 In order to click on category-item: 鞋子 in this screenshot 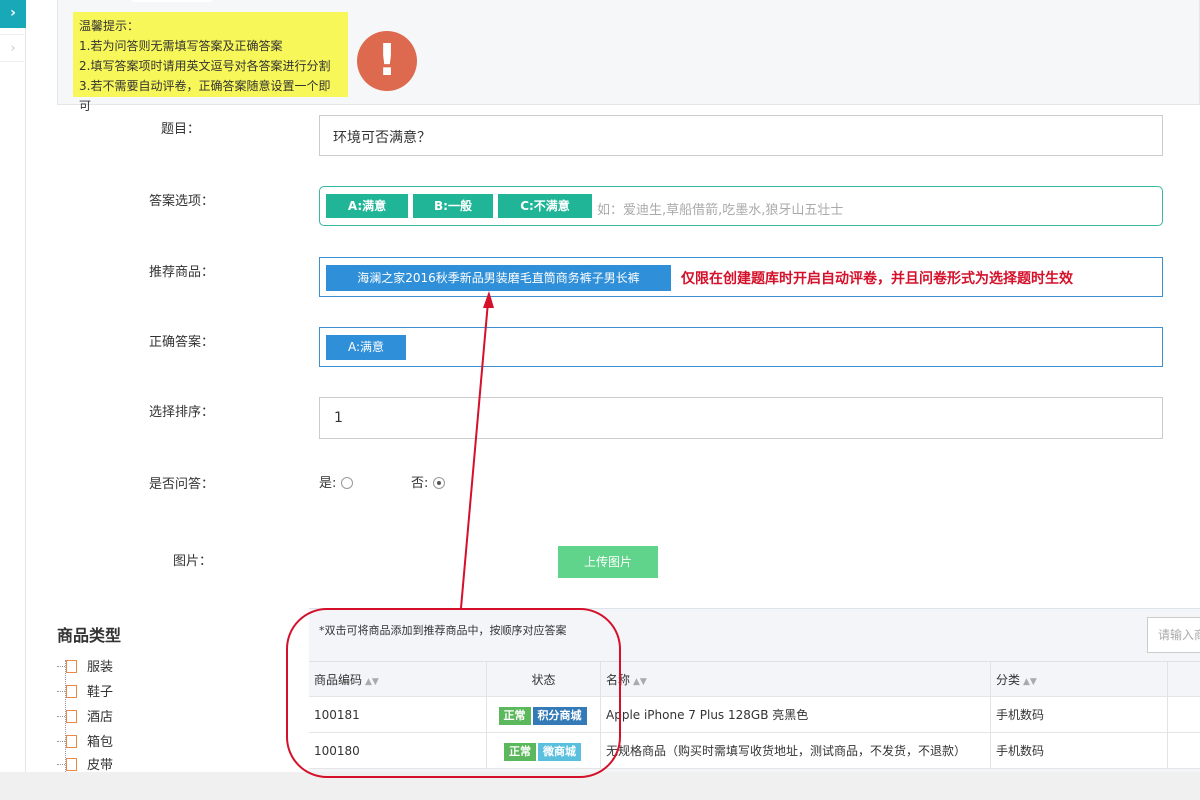, I will do `click(85, 693)`.